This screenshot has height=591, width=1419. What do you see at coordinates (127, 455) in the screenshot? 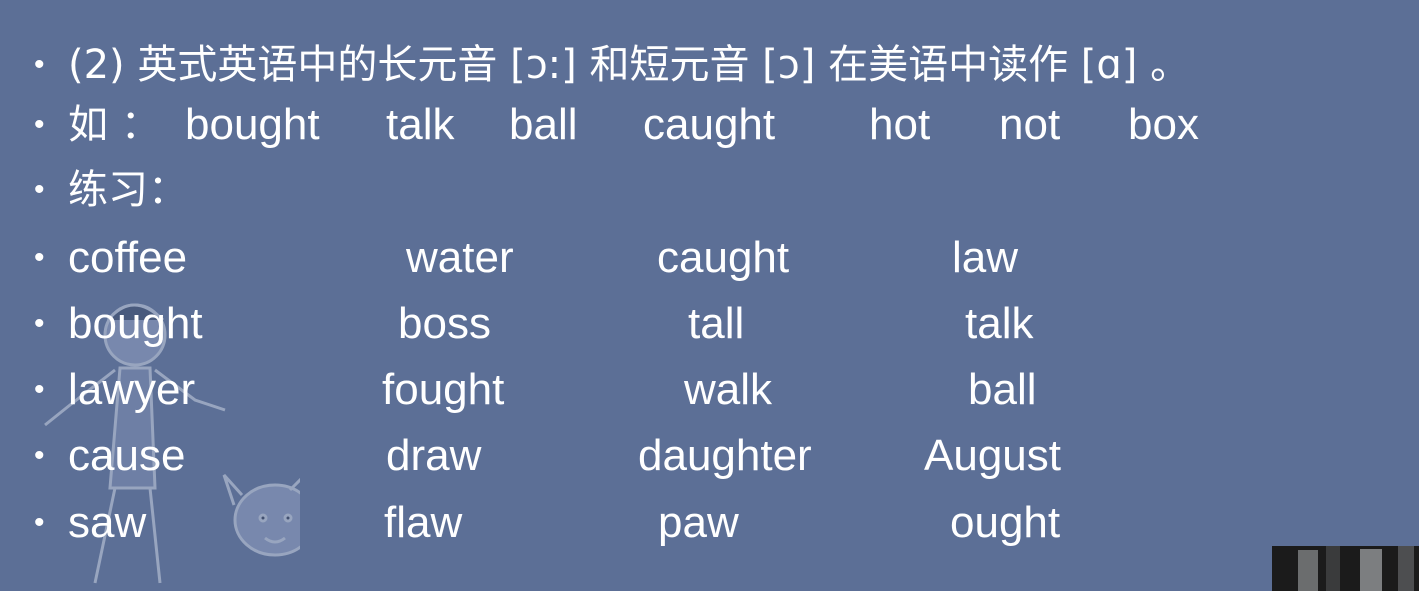
I see `practice-word: cause` at bounding box center [127, 455].